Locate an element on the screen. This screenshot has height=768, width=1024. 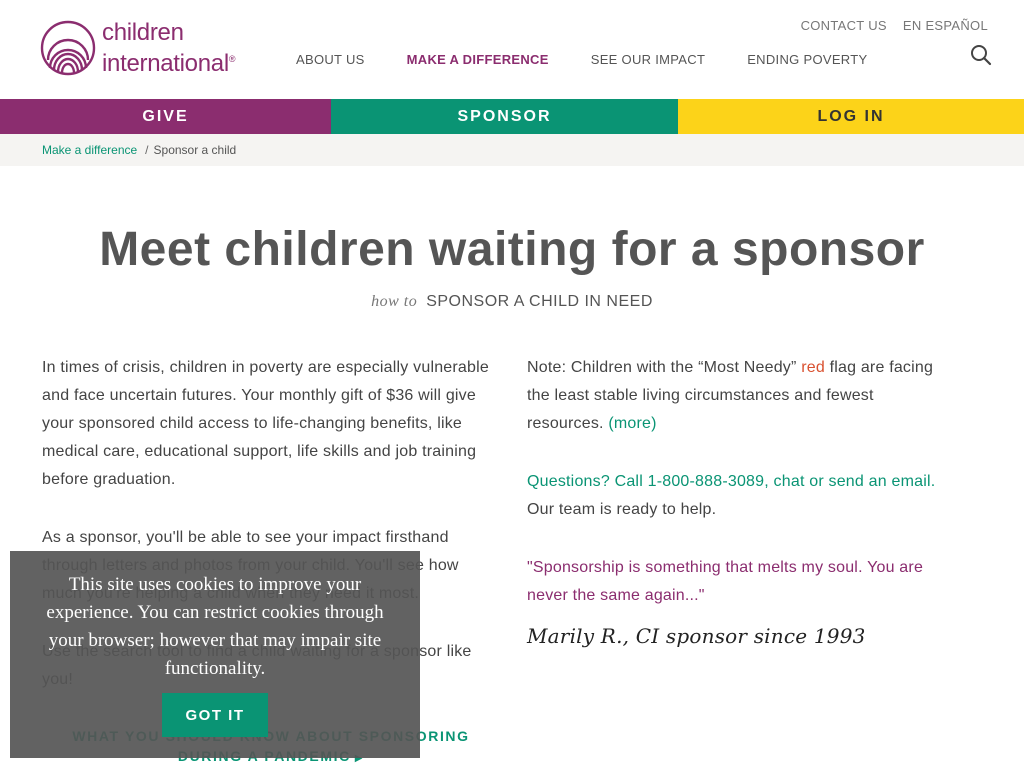
spanish-link: EN ESPAÑOL is located at coordinates (945, 25).